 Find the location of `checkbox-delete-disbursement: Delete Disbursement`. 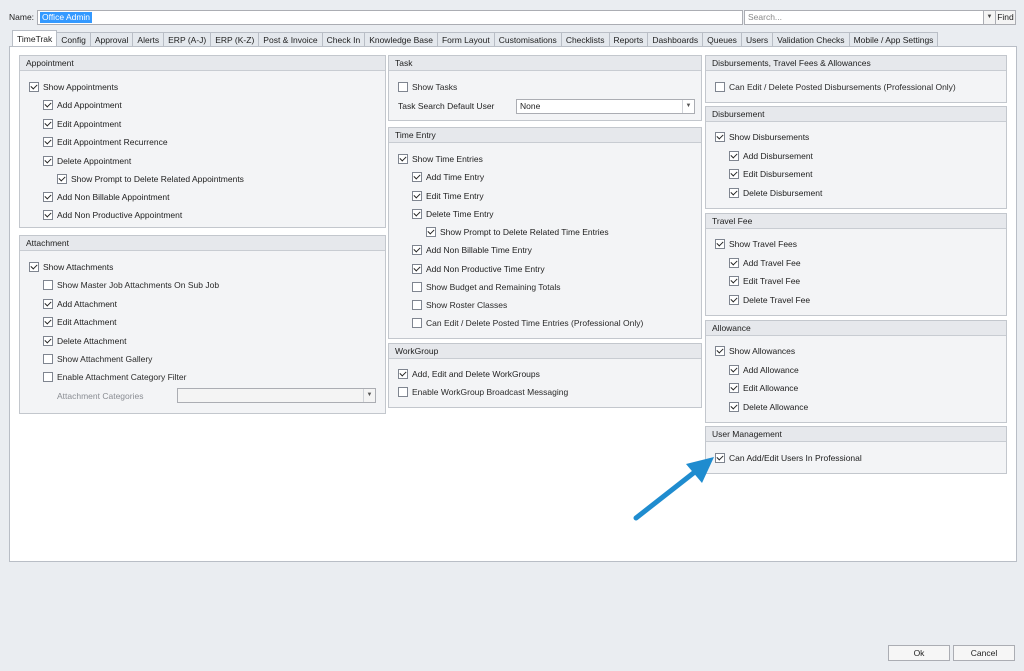

checkbox-delete-disbursement: Delete Disbursement is located at coordinates (775, 193).